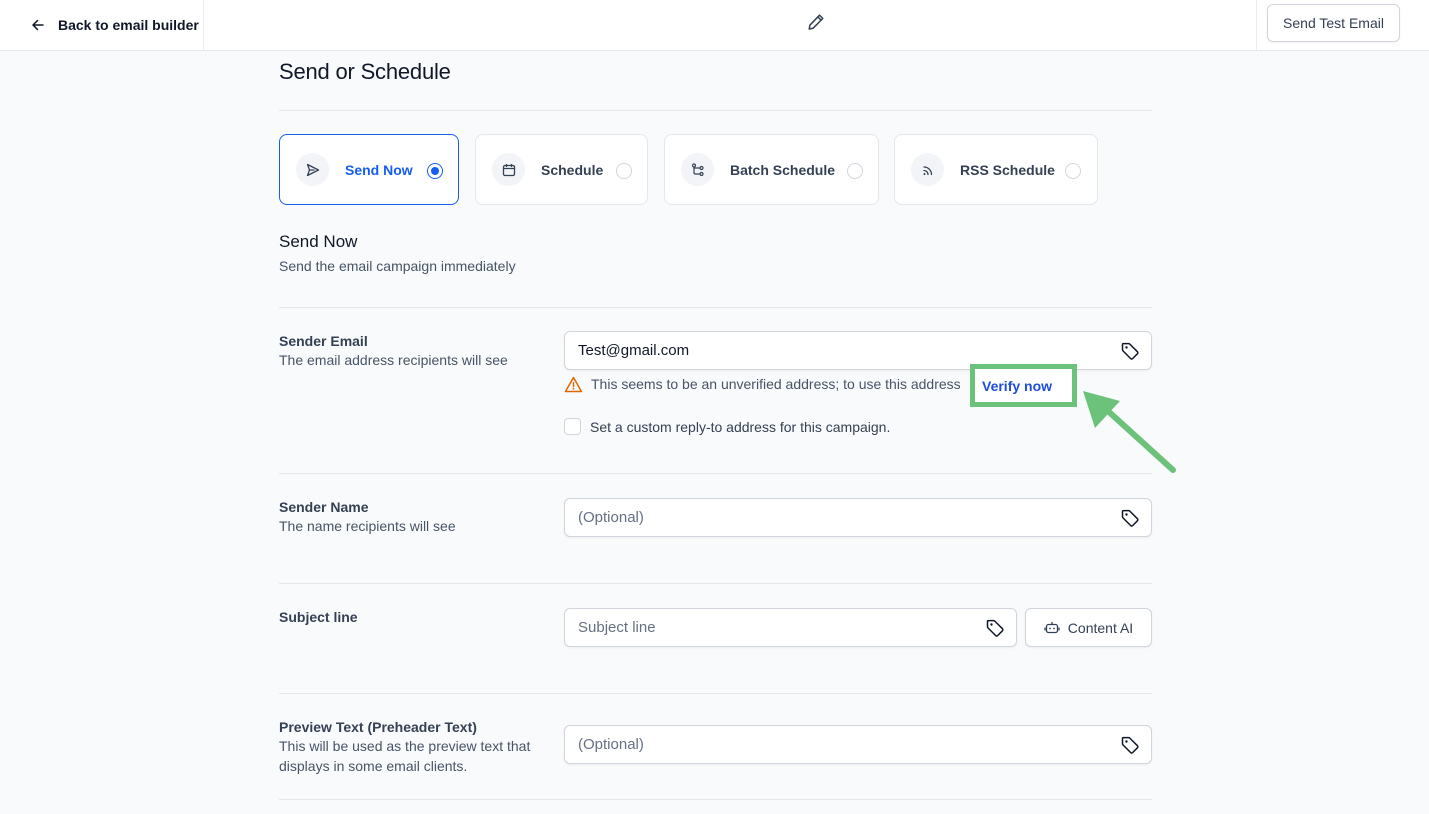 The height and width of the screenshot is (814, 1429). What do you see at coordinates (323, 341) in the screenshot?
I see `sender-email-label: Sender Email` at bounding box center [323, 341].